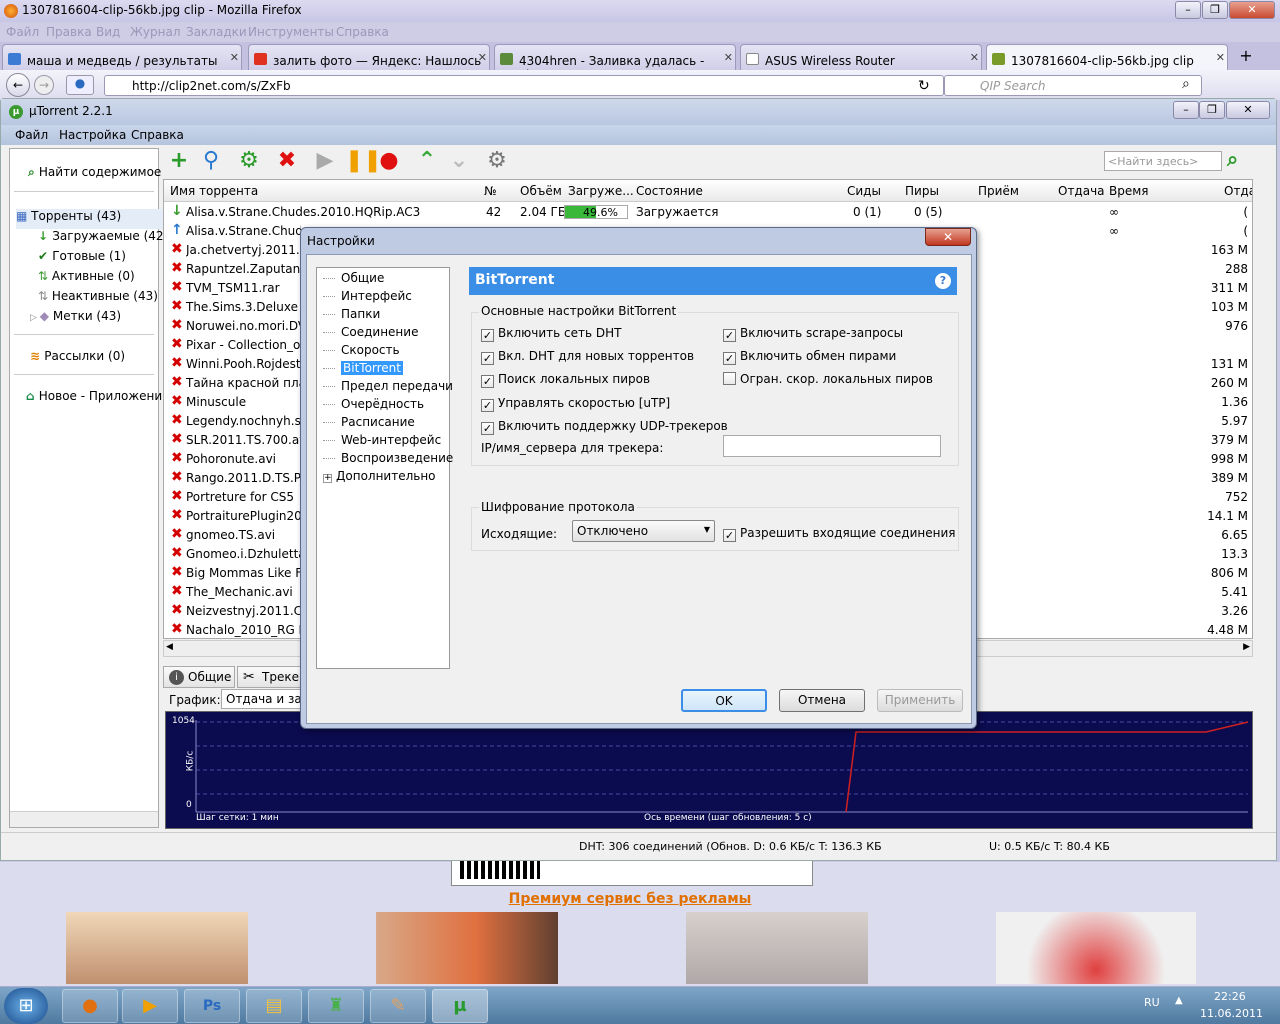 The height and width of the screenshot is (1024, 1280). Describe the element at coordinates (943, 281) in the screenshot. I see `help-icon: ?` at that location.